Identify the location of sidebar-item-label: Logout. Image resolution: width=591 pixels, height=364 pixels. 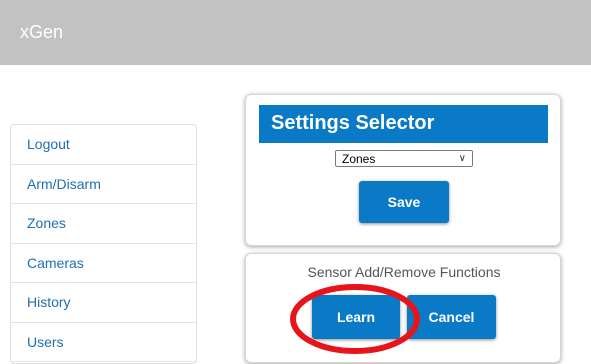
(48, 144).